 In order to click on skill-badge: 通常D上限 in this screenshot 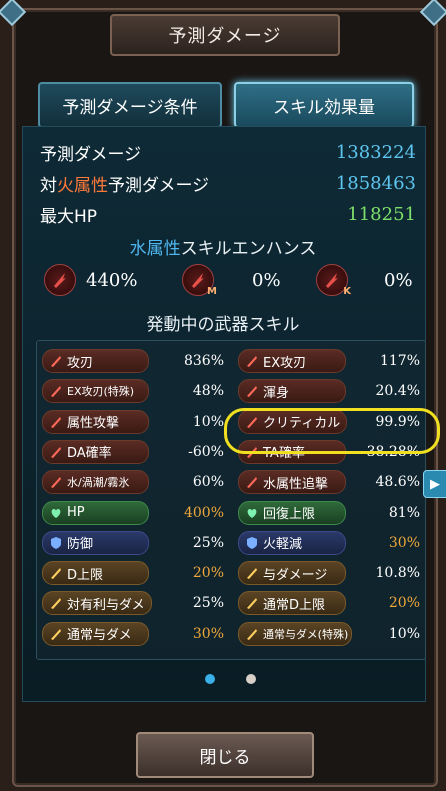, I will do `click(292, 603)`.